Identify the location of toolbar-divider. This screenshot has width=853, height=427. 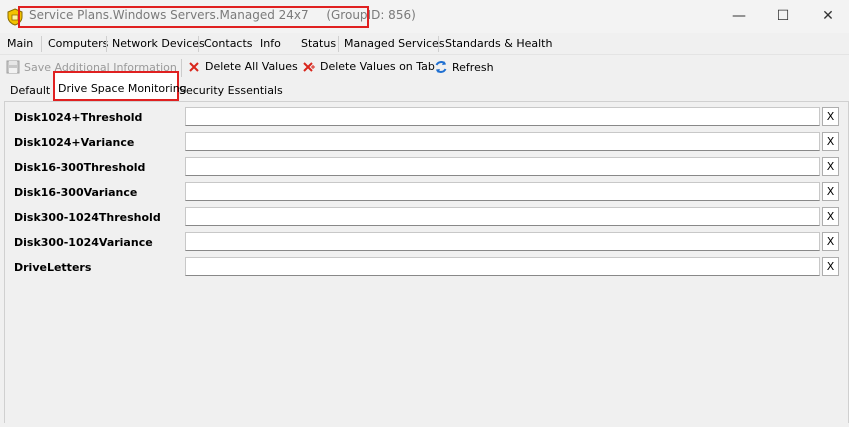
(181, 68).